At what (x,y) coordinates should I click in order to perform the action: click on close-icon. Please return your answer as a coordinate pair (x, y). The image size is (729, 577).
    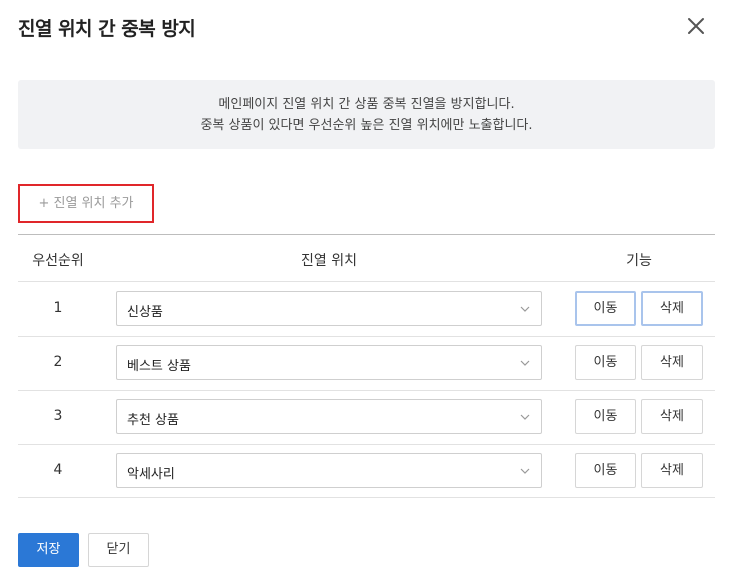
    Looking at the image, I should click on (696, 26).